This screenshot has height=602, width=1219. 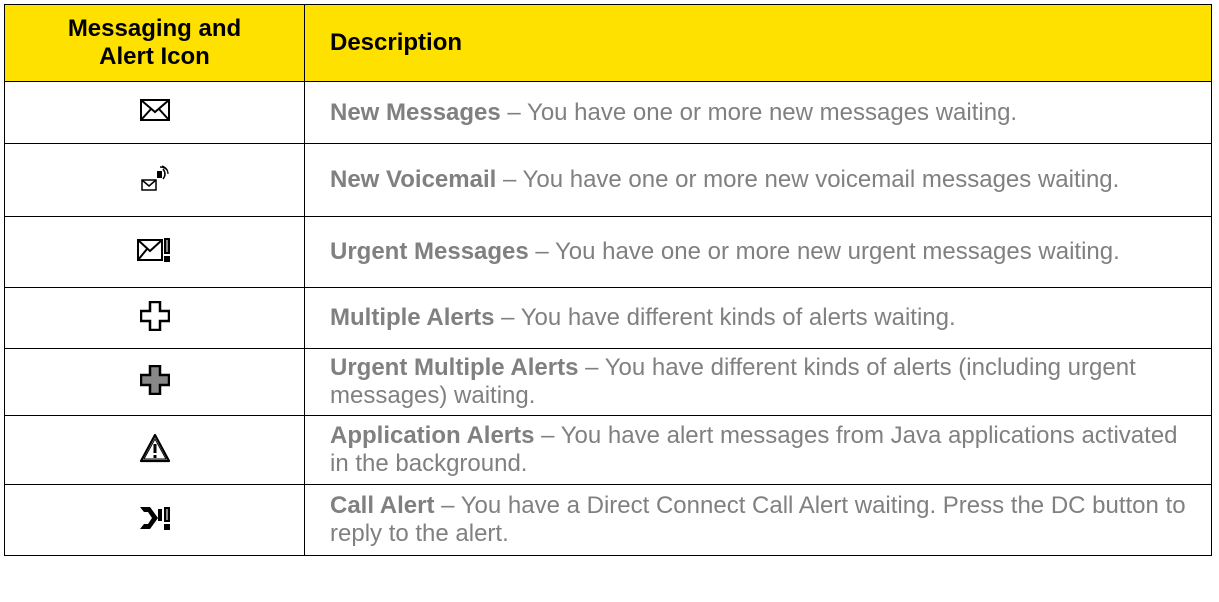 I want to click on row-title: New Messages, so click(x=415, y=112).